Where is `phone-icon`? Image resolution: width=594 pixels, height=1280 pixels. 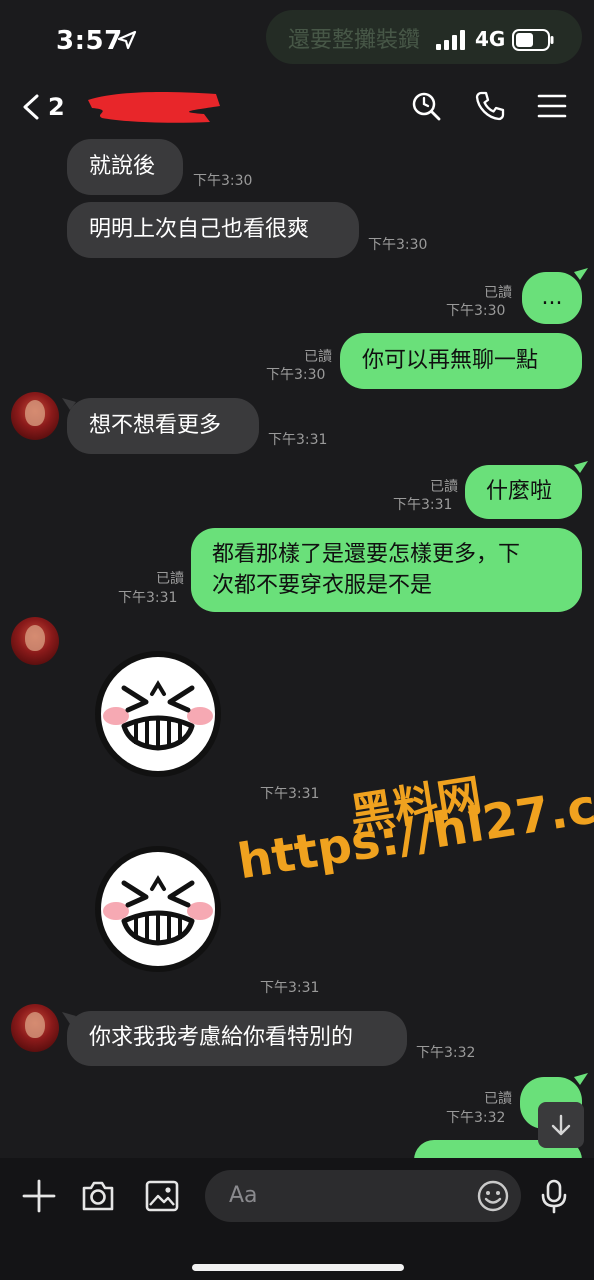
phone-icon is located at coordinates (490, 106).